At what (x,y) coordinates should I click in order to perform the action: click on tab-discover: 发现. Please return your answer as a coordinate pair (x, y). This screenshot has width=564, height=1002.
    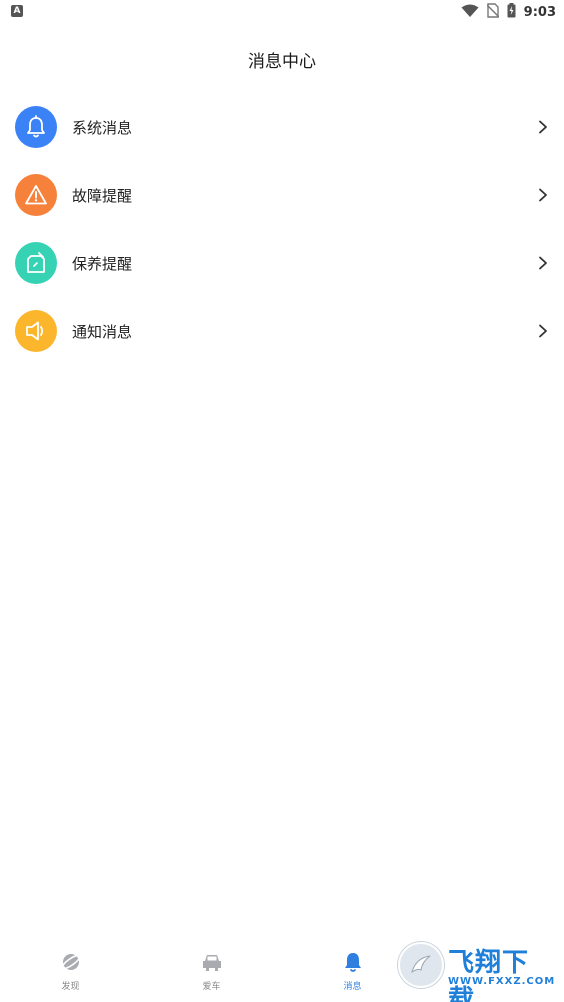
    Looking at the image, I should click on (70, 972).